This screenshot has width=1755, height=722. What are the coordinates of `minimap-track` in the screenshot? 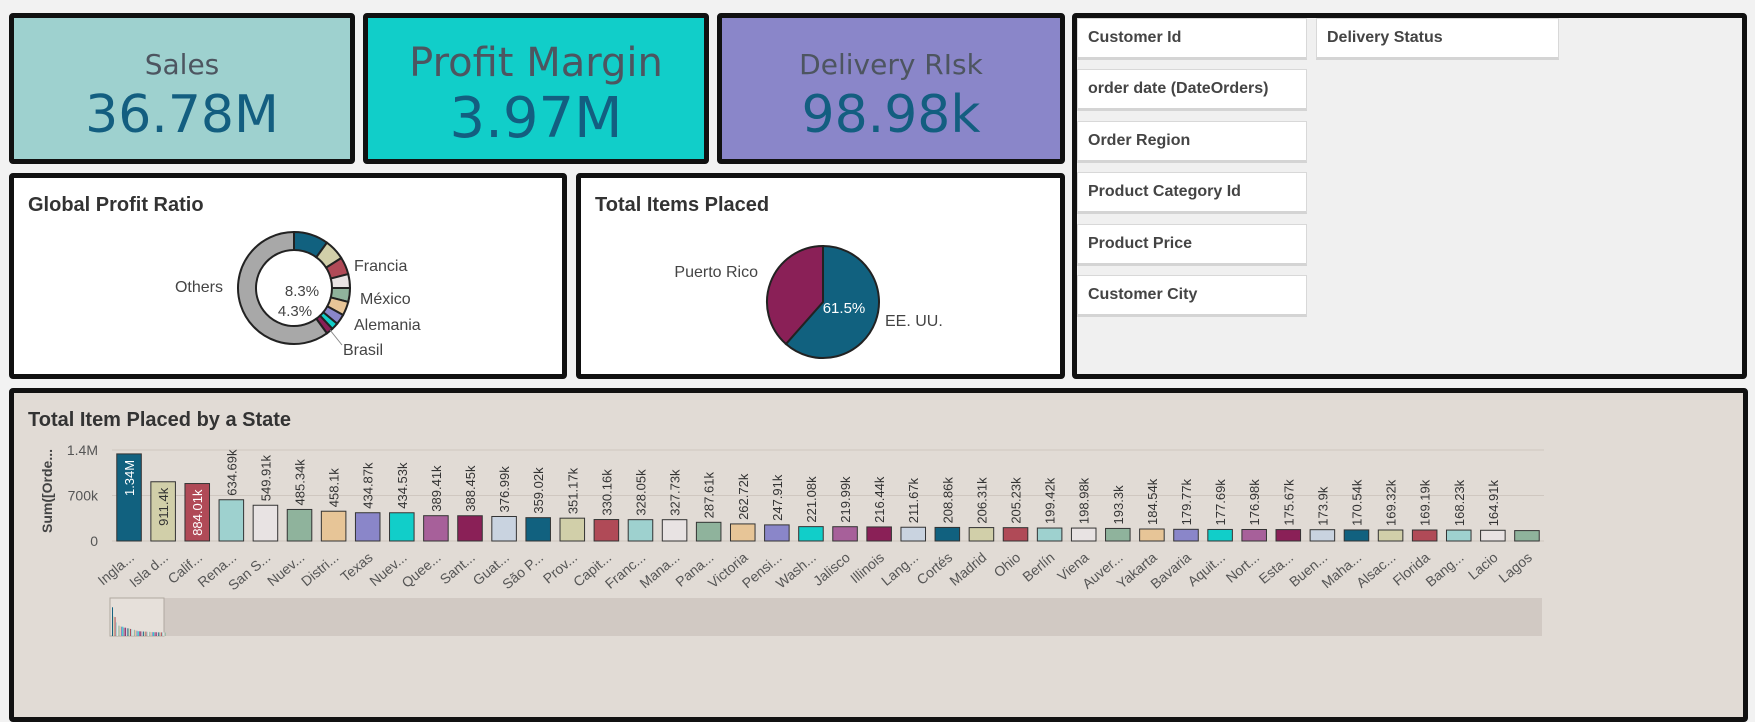 It's located at (826, 617).